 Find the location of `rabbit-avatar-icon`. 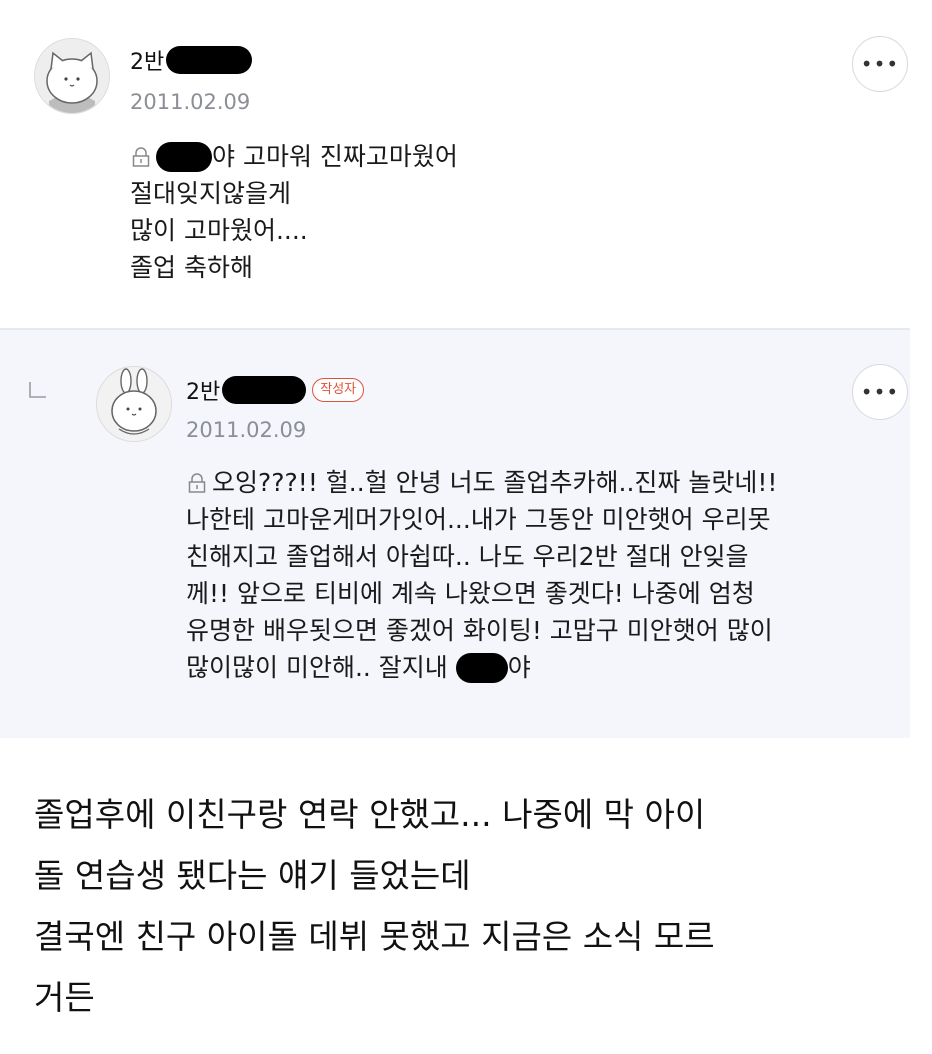

rabbit-avatar-icon is located at coordinates (134, 404).